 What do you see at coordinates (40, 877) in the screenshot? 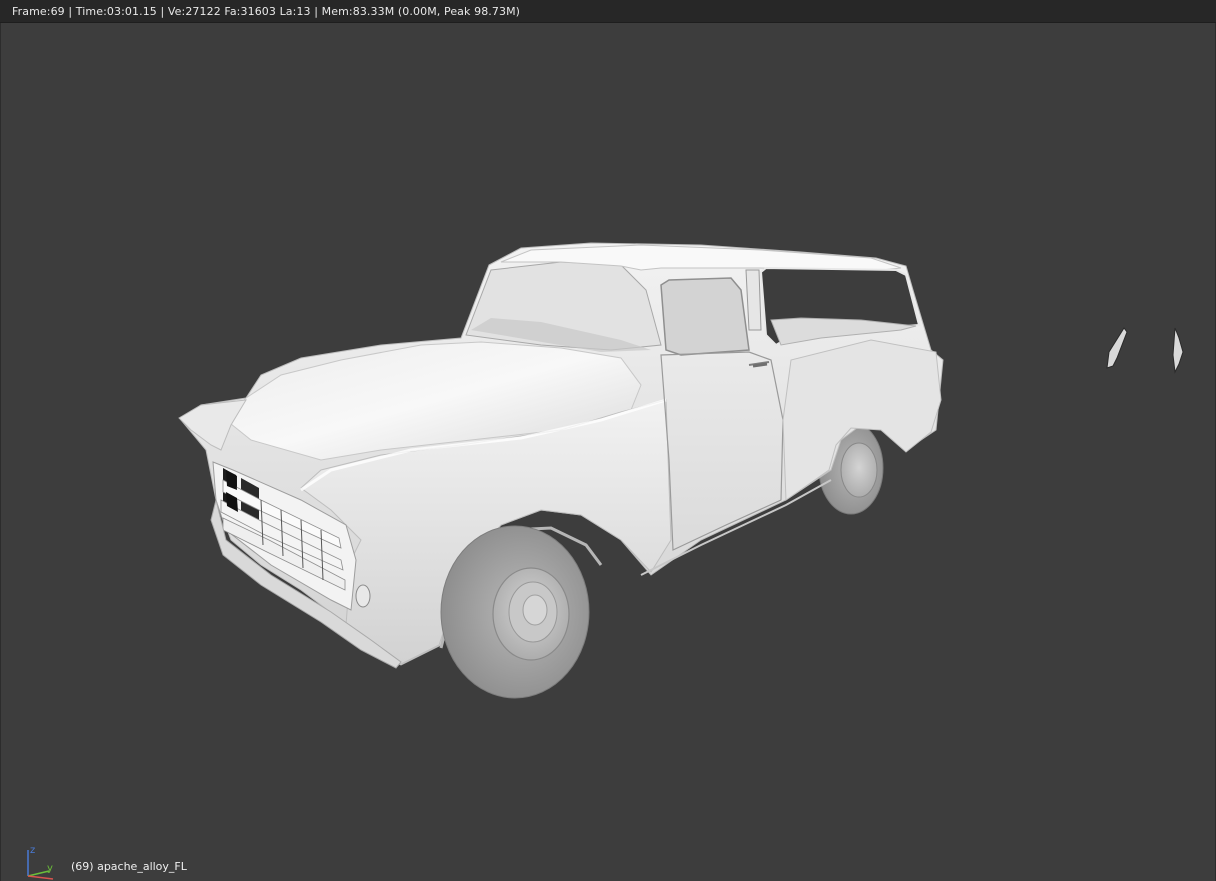
I see `x-axis-line` at bounding box center [40, 877].